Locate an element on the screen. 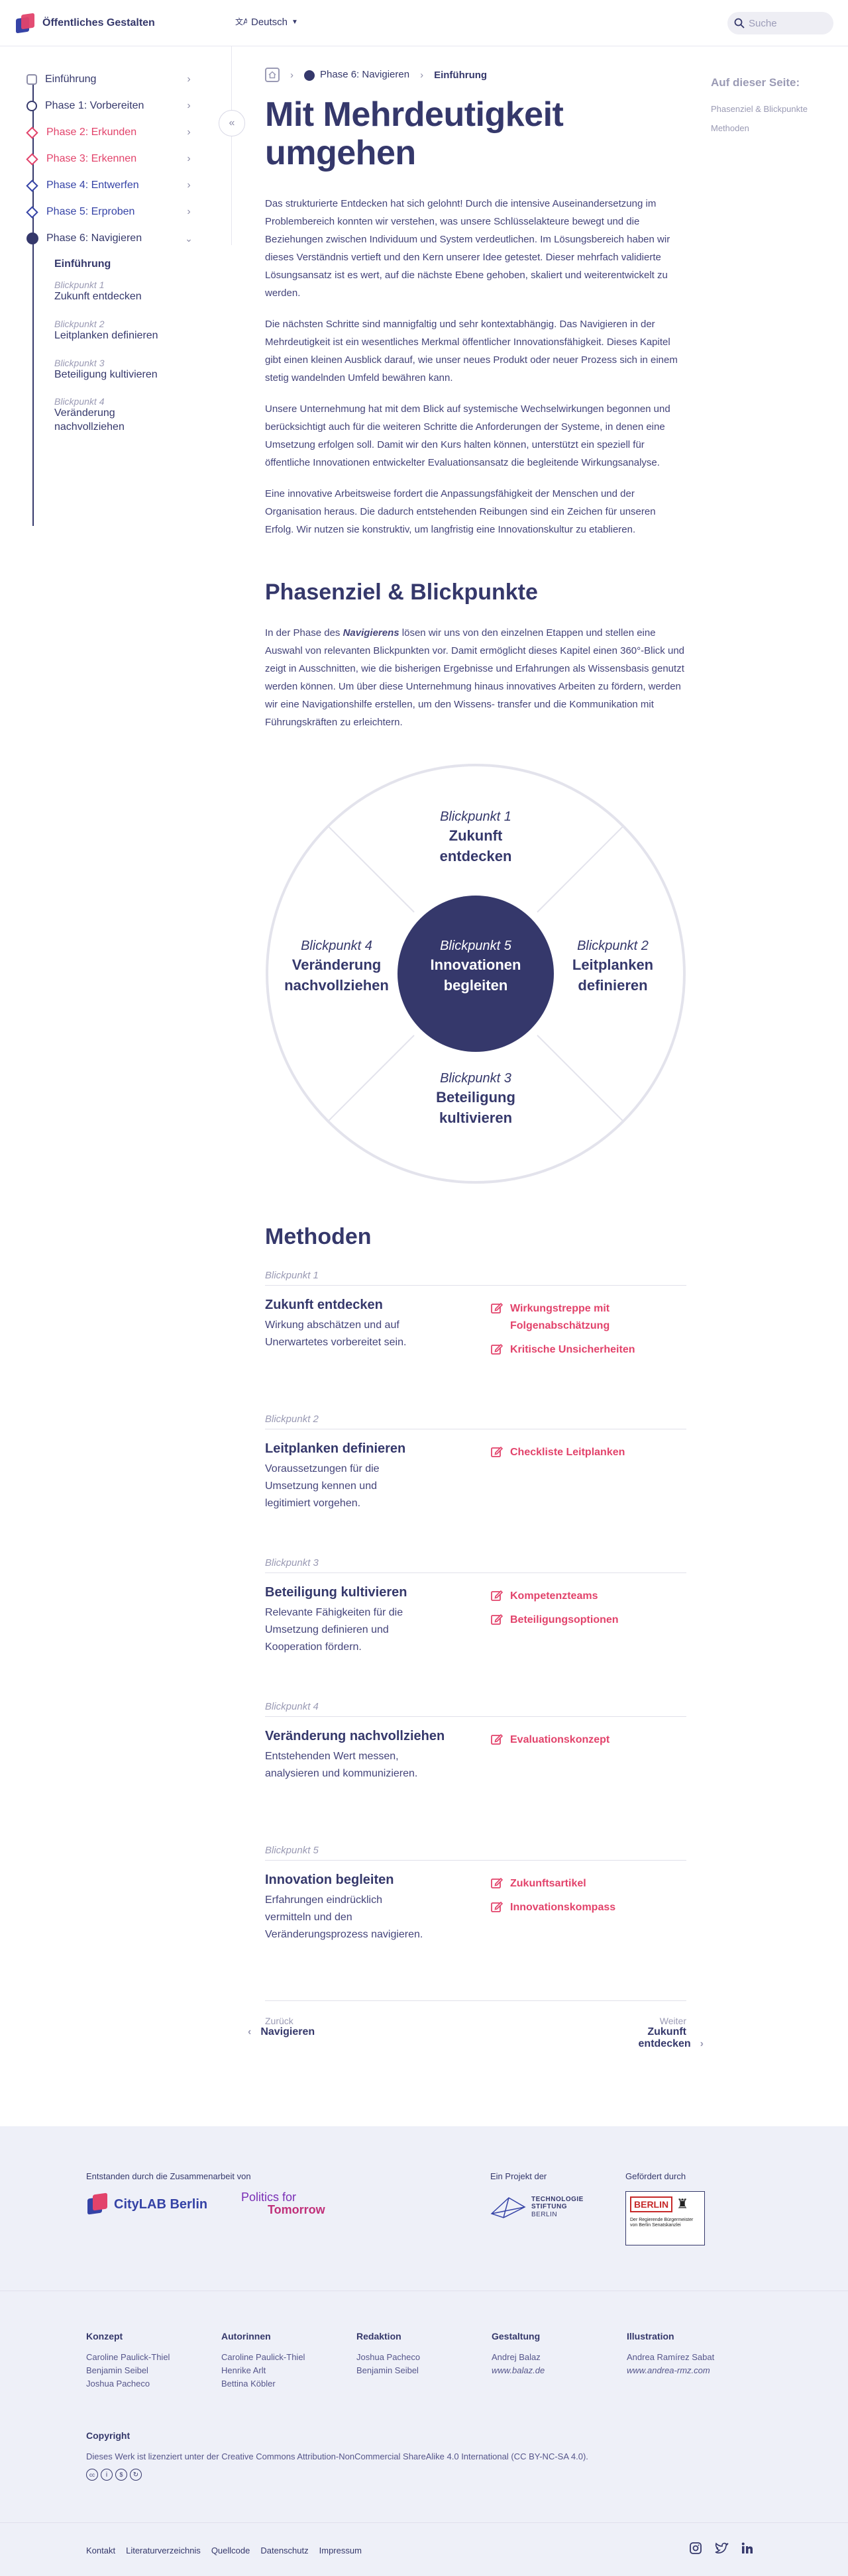 This screenshot has height=2576, width=848. politics-for-tomorrow-logo: Politics for Tomorrow is located at coordinates (283, 2203).